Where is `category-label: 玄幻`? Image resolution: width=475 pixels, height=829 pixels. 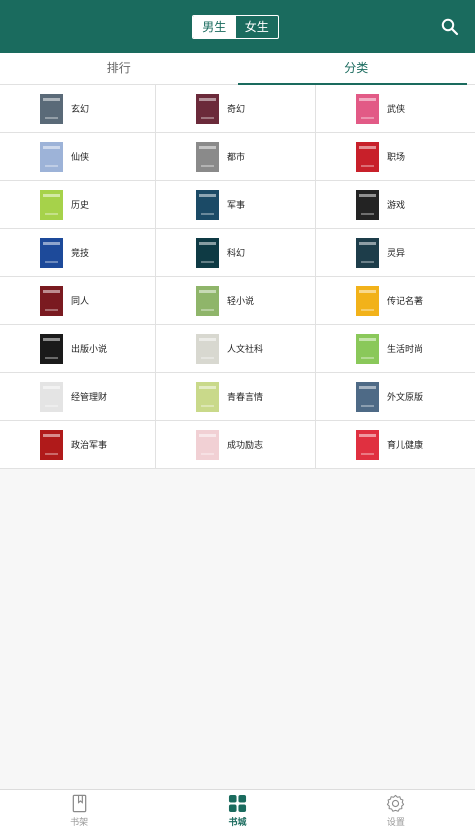
category-label: 玄幻 is located at coordinates (80, 110).